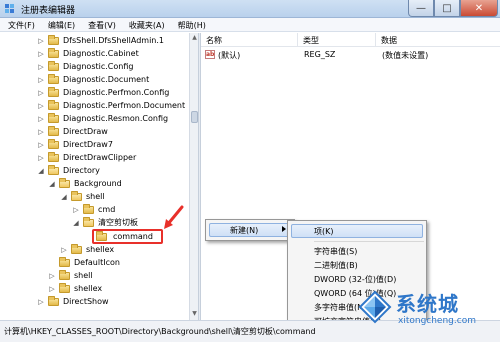  I want to click on watermark-logo-icon, so click(375, 307).